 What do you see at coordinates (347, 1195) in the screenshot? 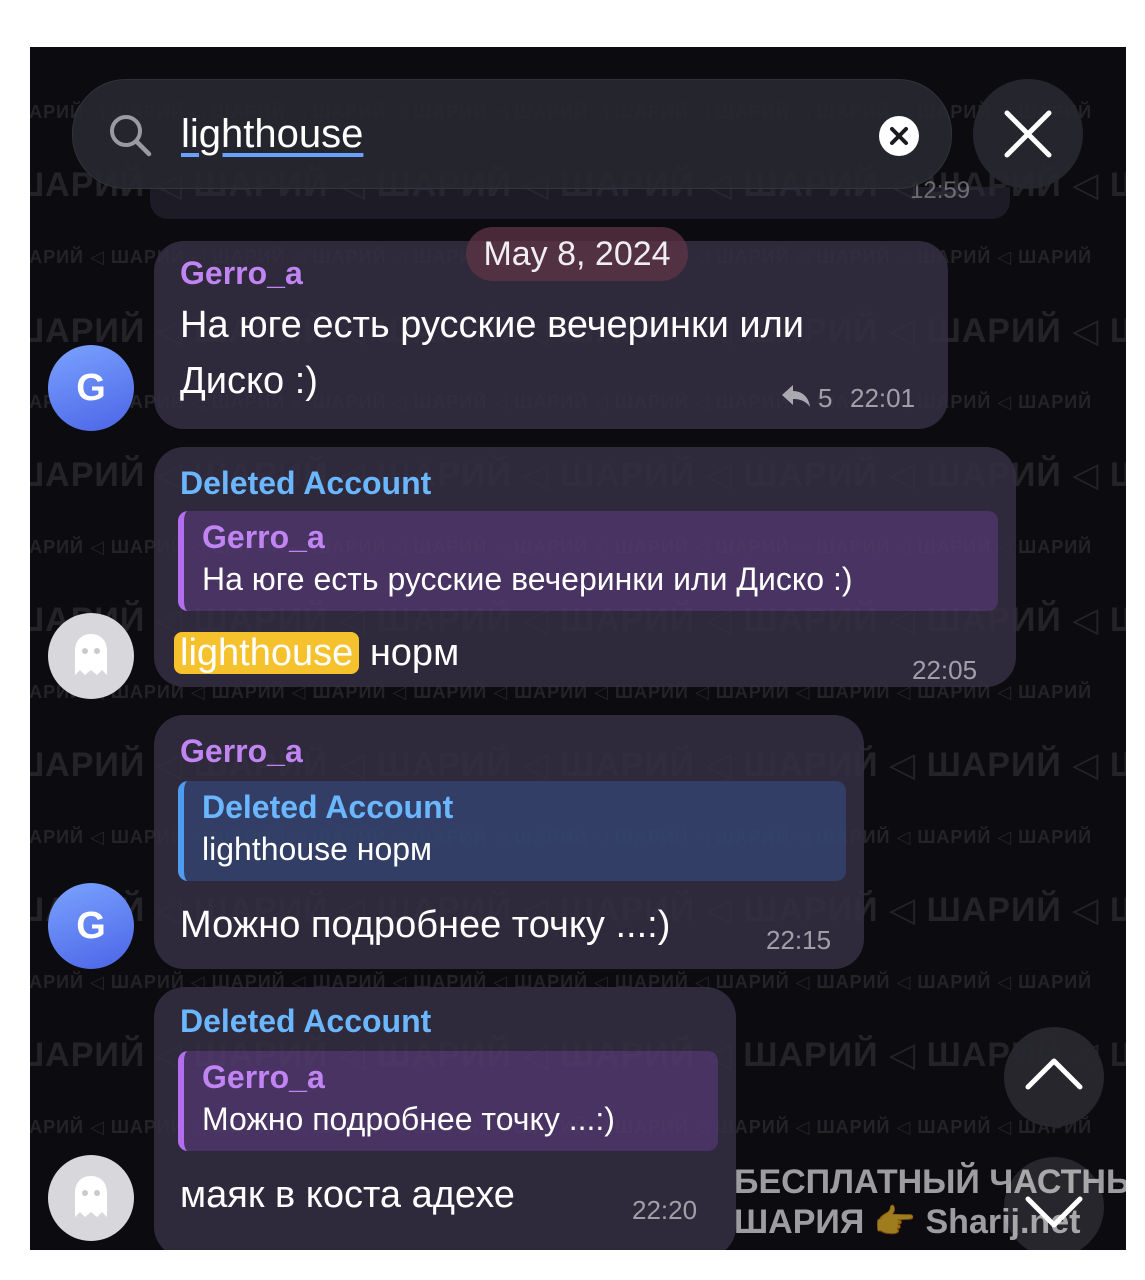
I see `message-text: маяк в коста адехе` at bounding box center [347, 1195].